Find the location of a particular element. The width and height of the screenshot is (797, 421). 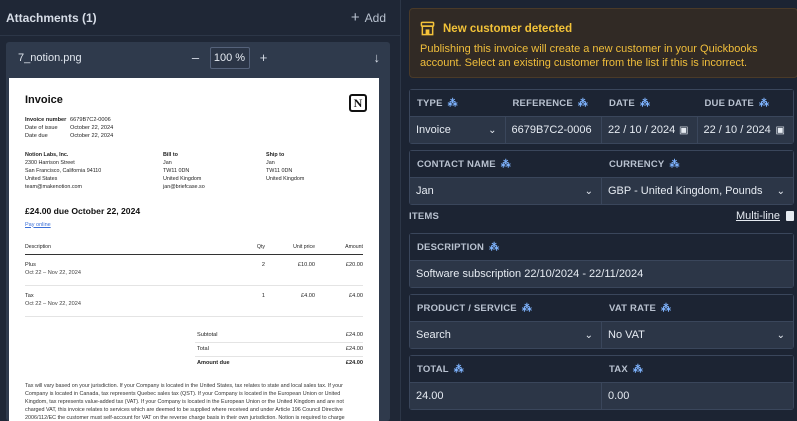

contact-select: Jan ⌄ is located at coordinates (506, 191).